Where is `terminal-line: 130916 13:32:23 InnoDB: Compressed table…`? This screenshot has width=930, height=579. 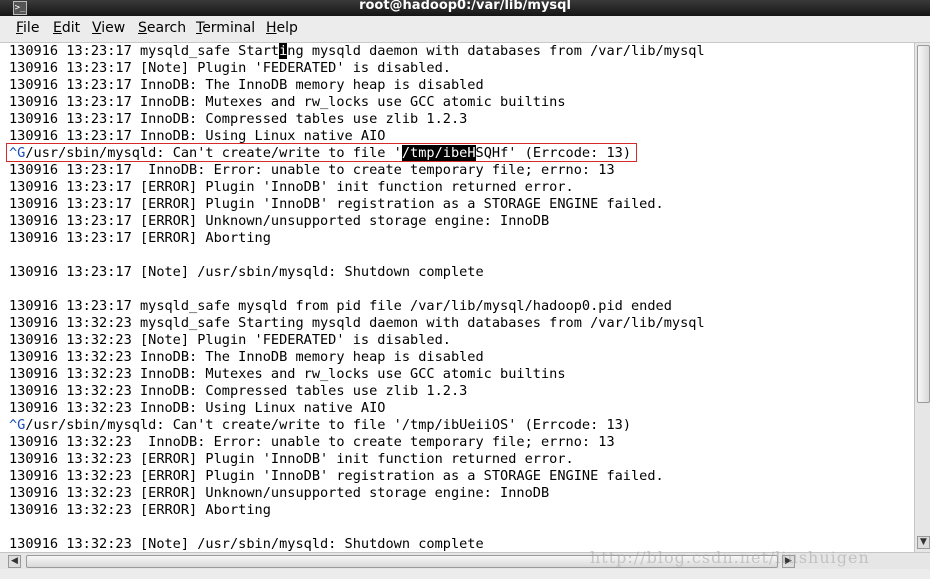
terminal-line: 130916 13:32:23 InnoDB: Compressed table… is located at coordinates (238, 391).